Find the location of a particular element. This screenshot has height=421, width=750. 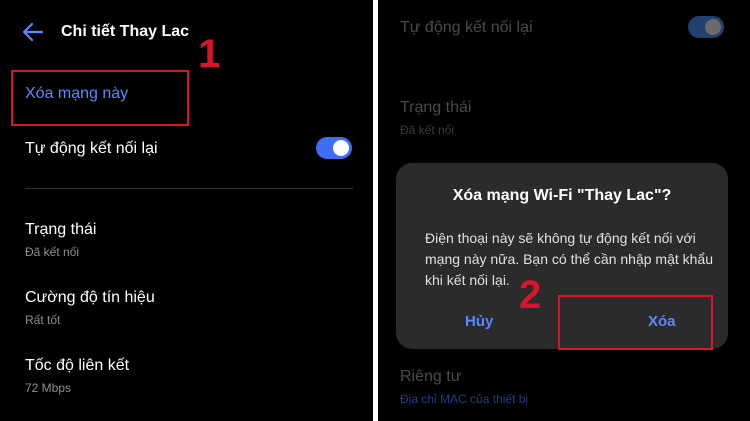

annotation-number-2: 2 is located at coordinates (530, 295).